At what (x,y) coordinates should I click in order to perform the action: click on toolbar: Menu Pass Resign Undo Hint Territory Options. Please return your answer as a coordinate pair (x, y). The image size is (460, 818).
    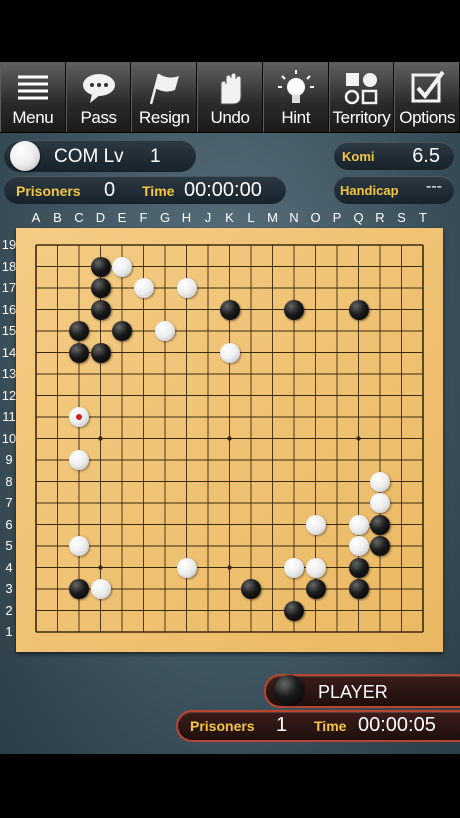
    Looking at the image, I should click on (230, 97).